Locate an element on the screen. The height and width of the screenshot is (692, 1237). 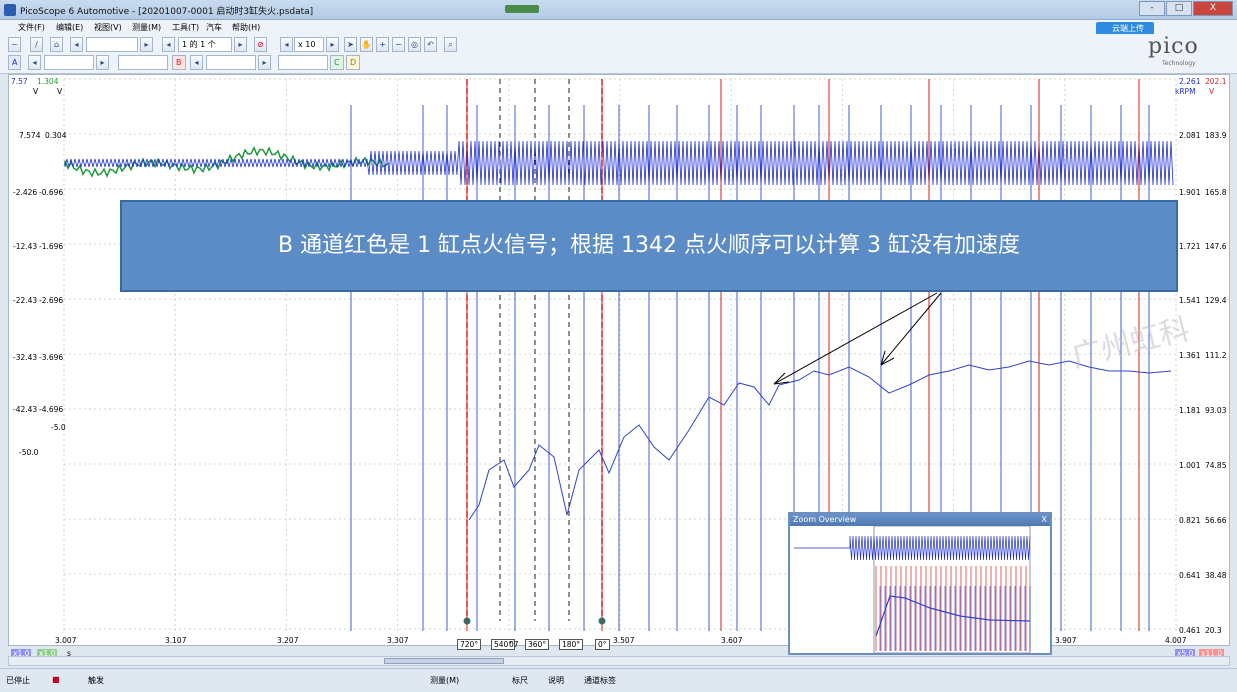
pico-logo: pico Technology is located at coordinates (1173, 50).